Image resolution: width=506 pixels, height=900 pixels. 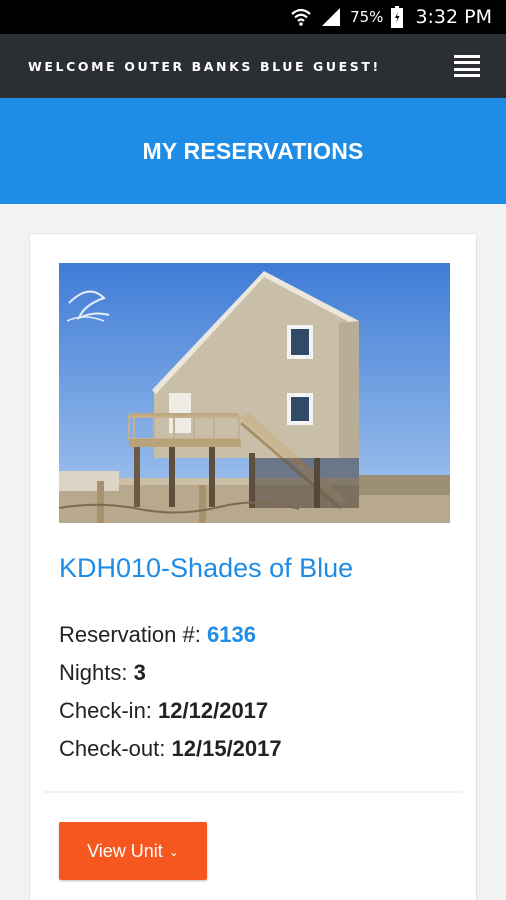 I want to click on welcome-text: WELCOME OUTER BANKS BLUE GUEST!, so click(x=204, y=66).